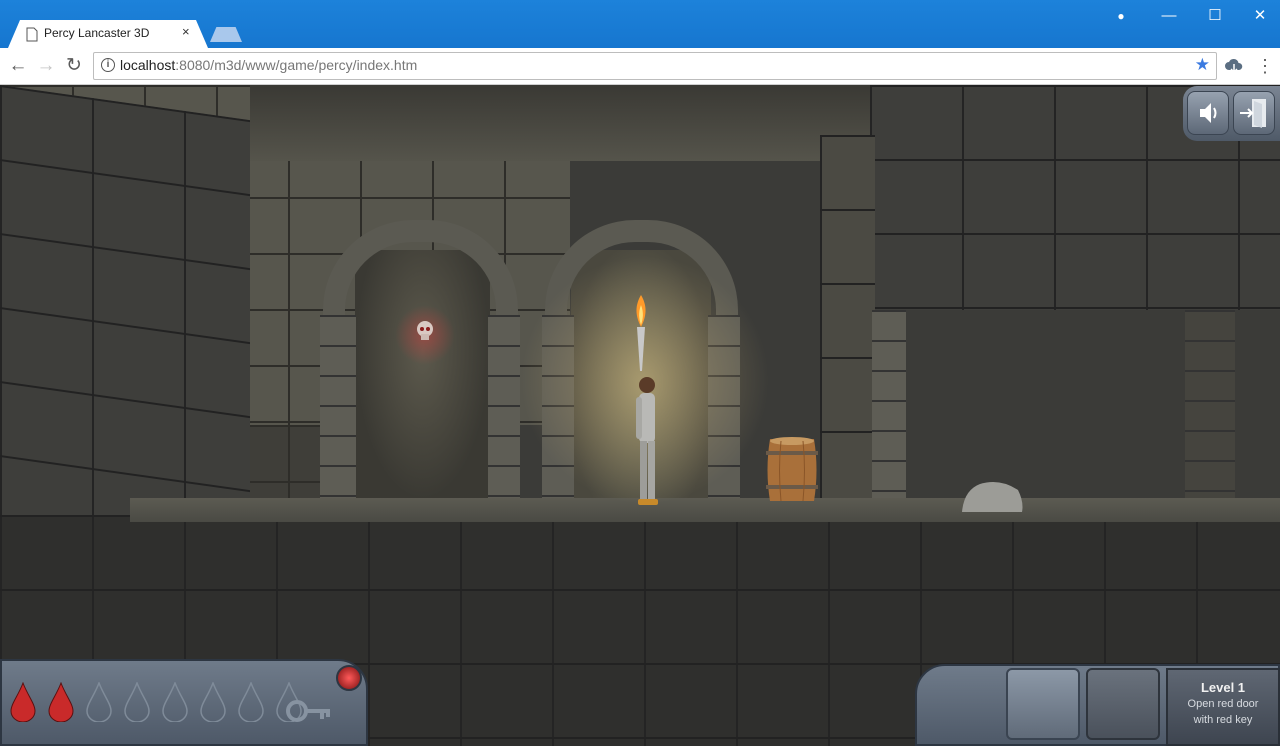 Image resolution: width=1280 pixels, height=746 pixels. I want to click on left-wall, so click(125, 323).